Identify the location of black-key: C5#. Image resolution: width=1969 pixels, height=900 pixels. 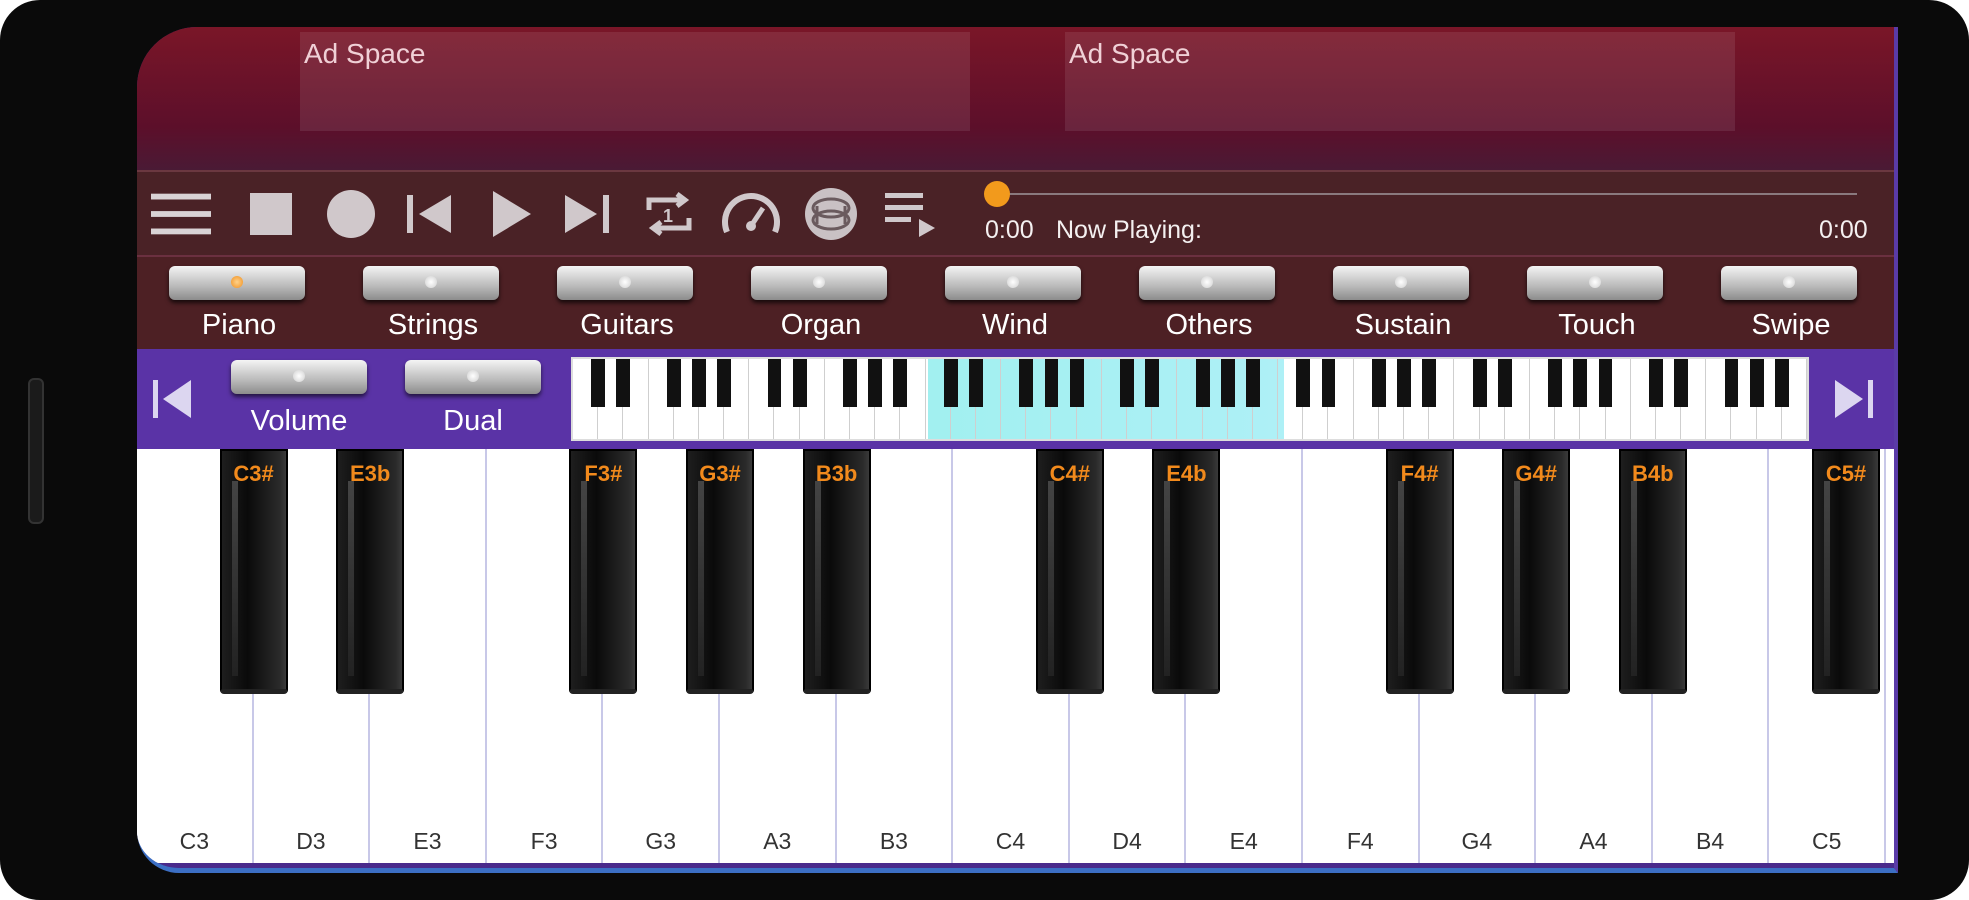
(1846, 571).